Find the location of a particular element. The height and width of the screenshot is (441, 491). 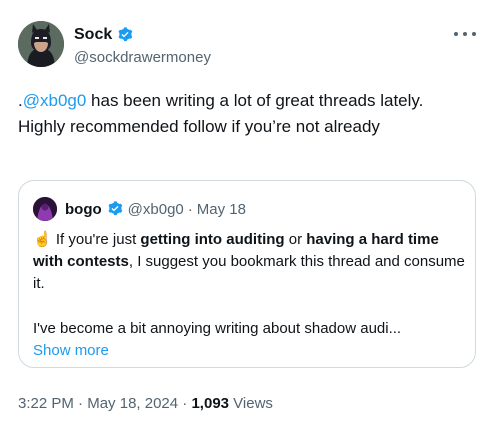

quoted-text-seg3: or is located at coordinates (295, 239).